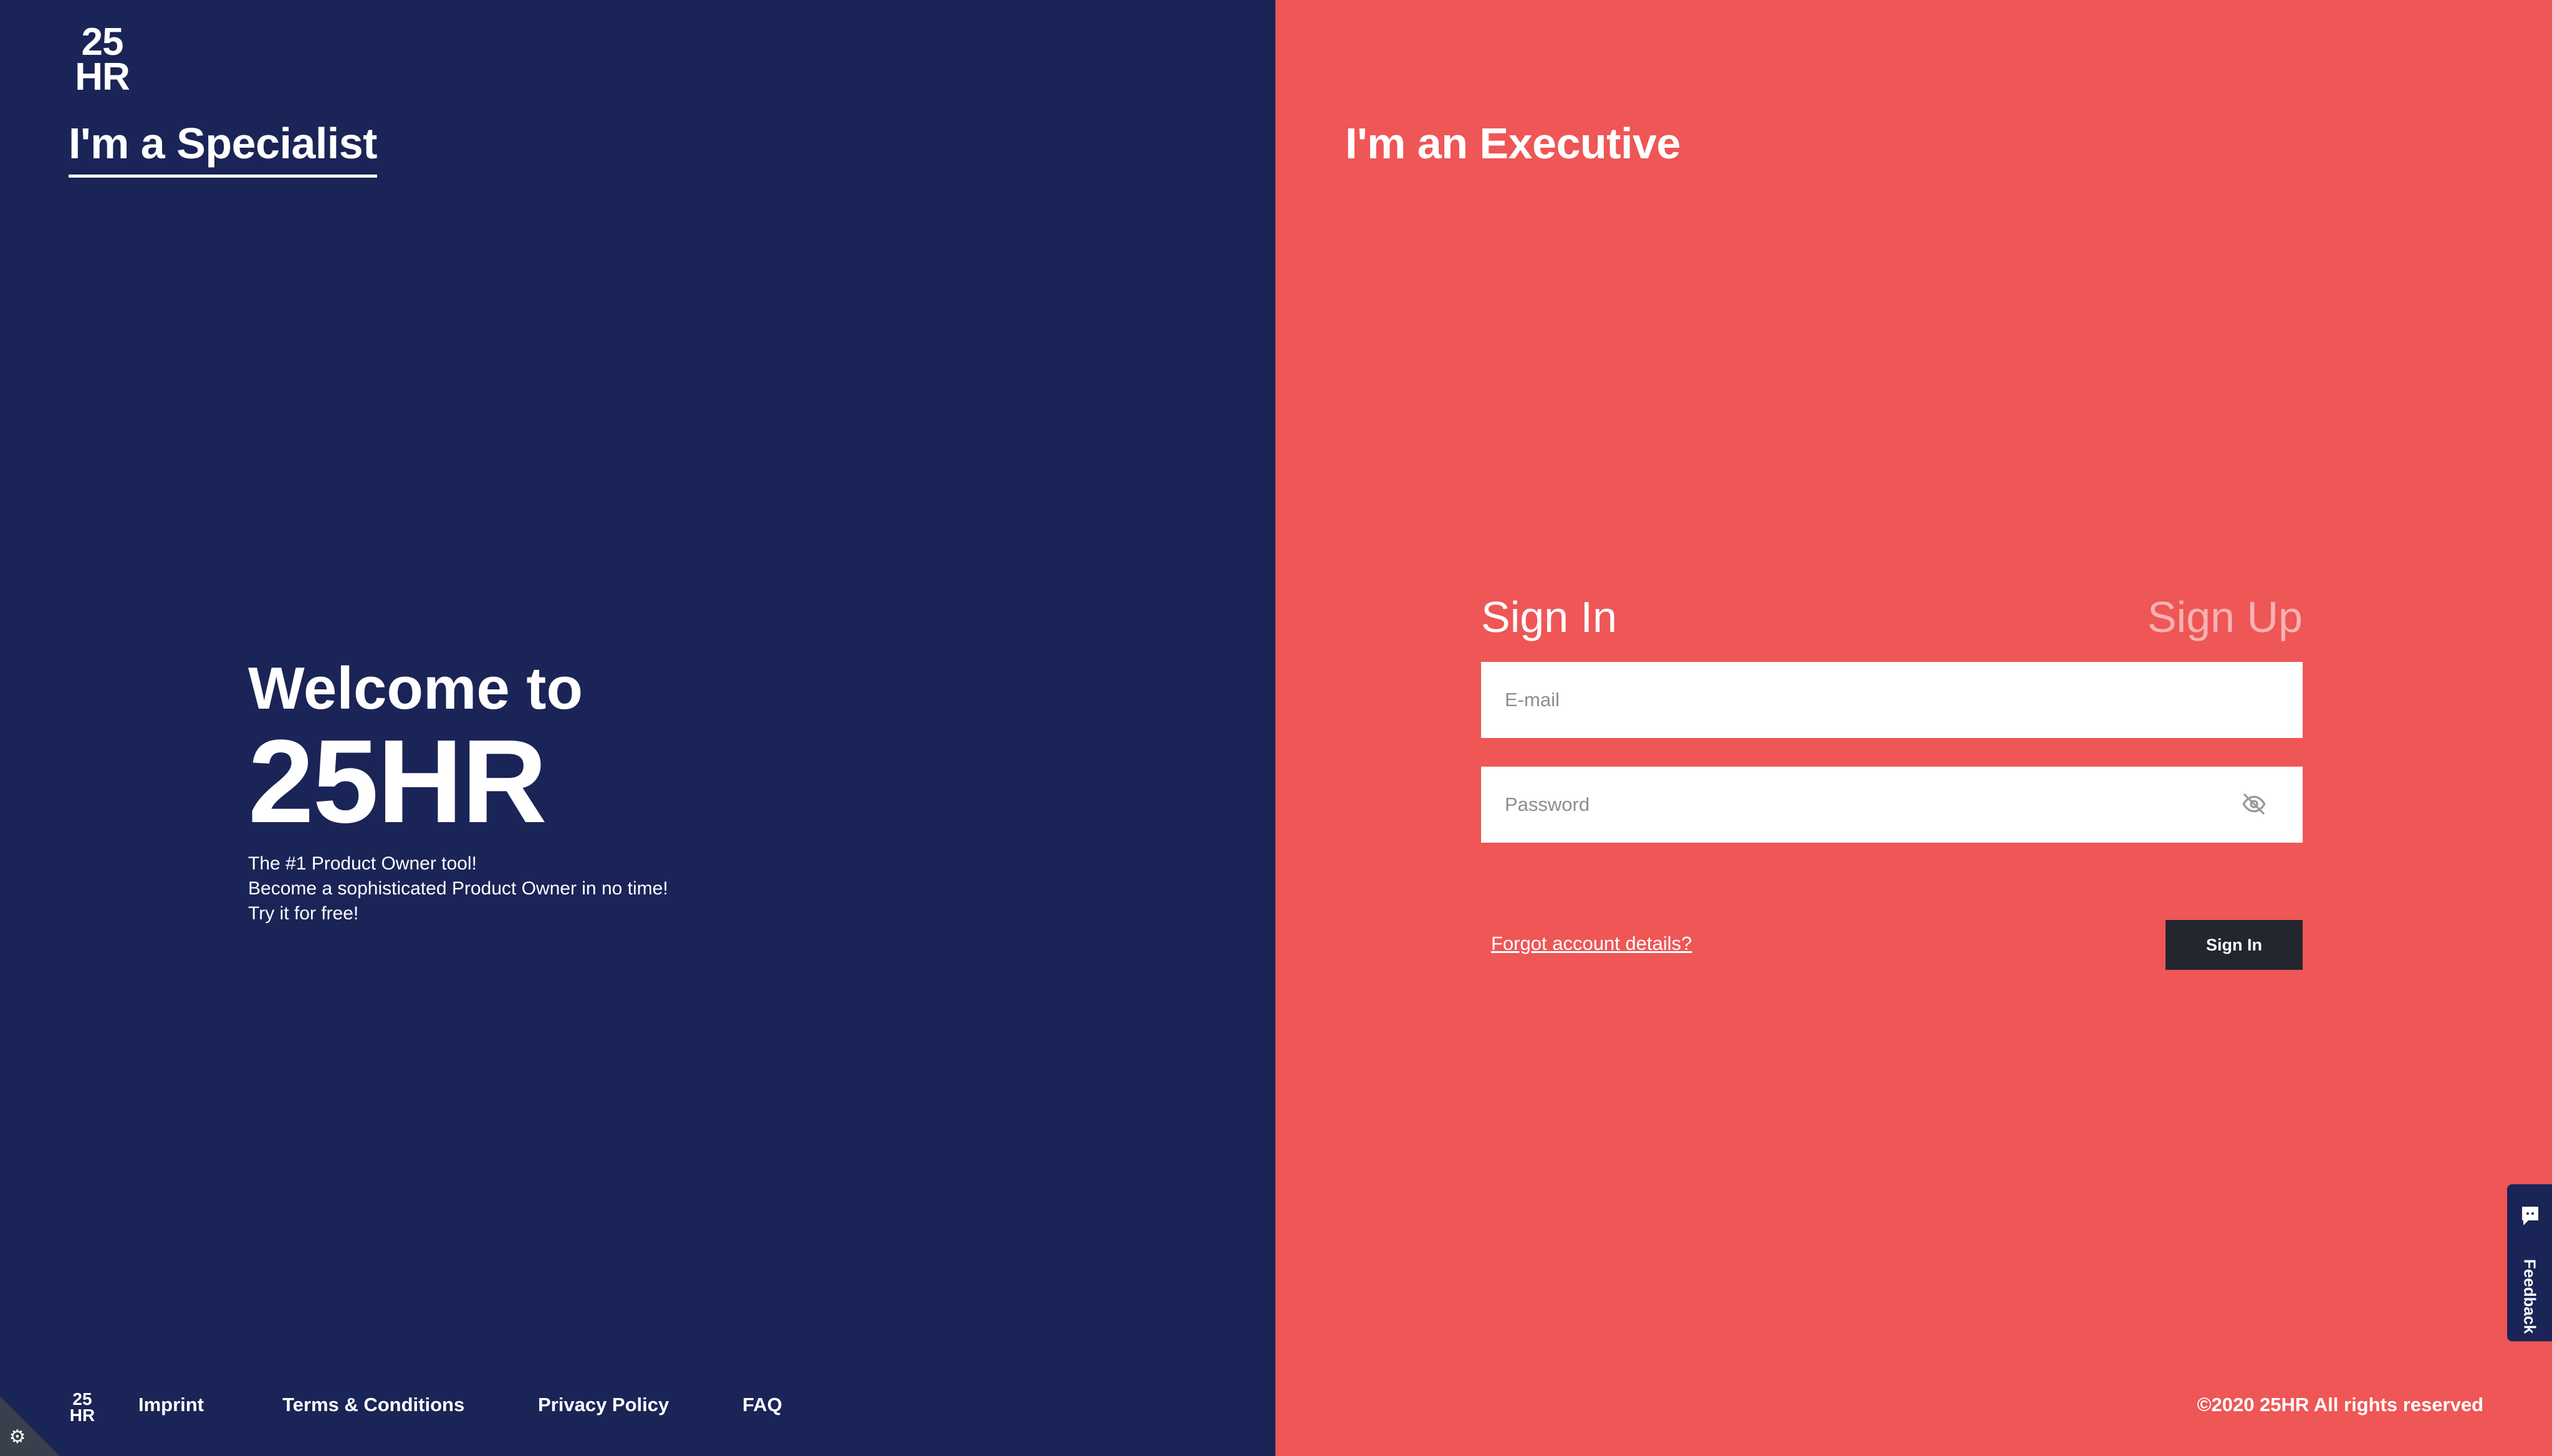 This screenshot has width=2552, height=1456. Describe the element at coordinates (17, 1437) in the screenshot. I see `gear-icon: ⚙` at that location.